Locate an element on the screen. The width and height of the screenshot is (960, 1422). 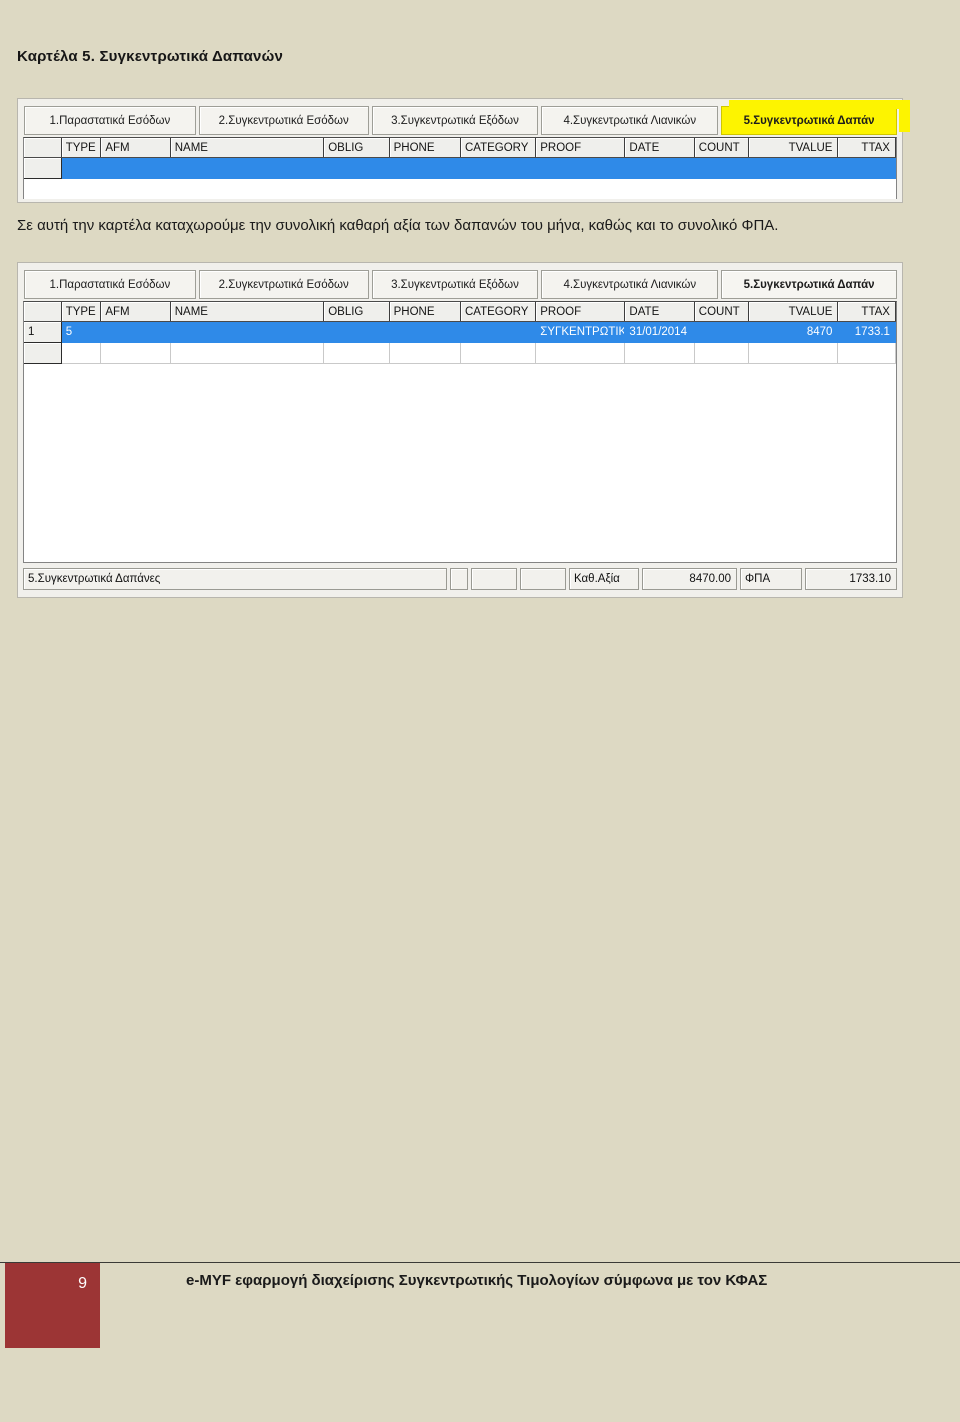
status-net-value: 8470.00 is located at coordinates (689, 579).